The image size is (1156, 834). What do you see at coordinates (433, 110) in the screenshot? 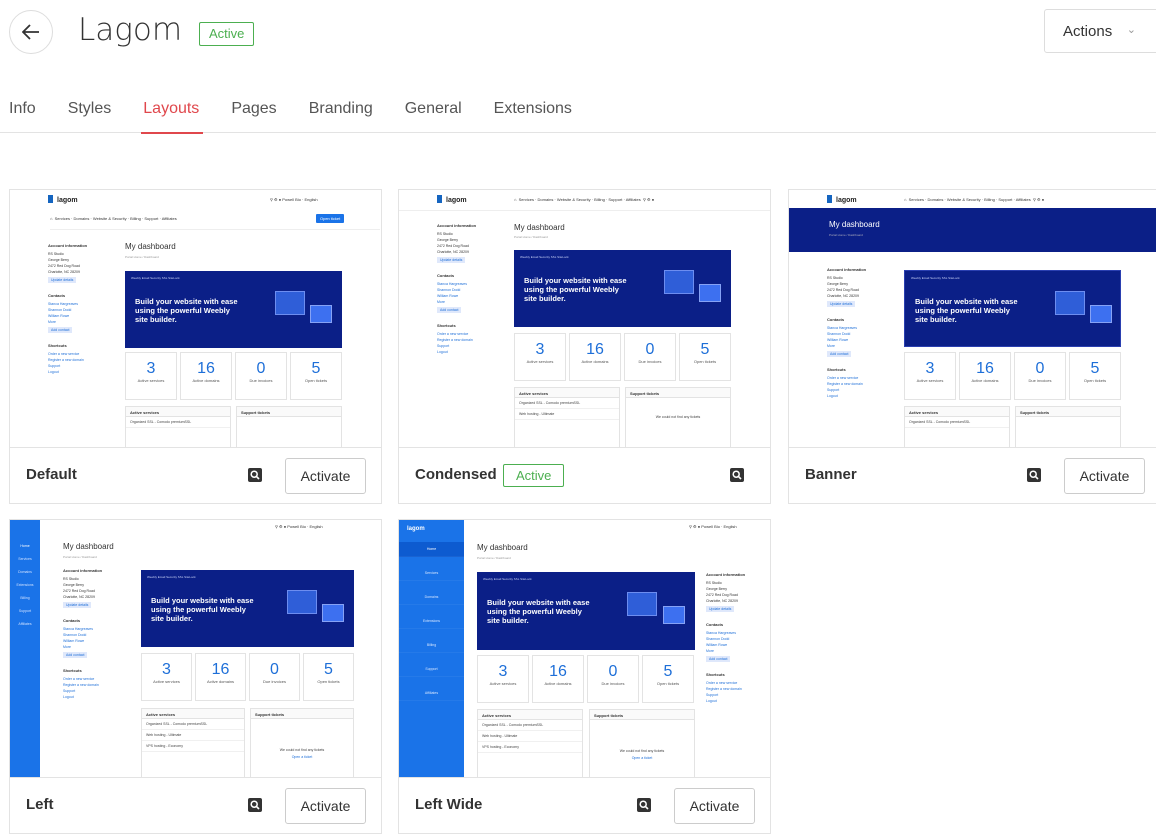
I see `tab-general: General` at bounding box center [433, 110].